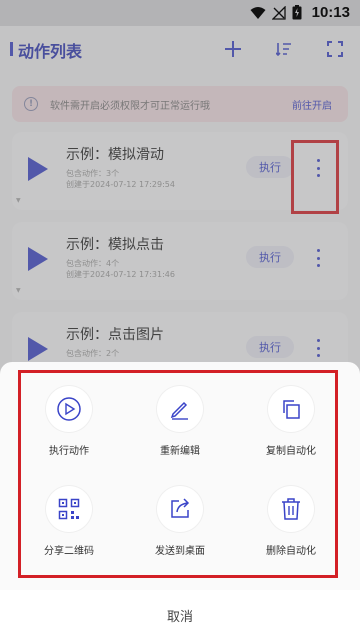 The image size is (360, 640). Describe the element at coordinates (330, 12) in the screenshot. I see `status-time: 10:13` at that location.